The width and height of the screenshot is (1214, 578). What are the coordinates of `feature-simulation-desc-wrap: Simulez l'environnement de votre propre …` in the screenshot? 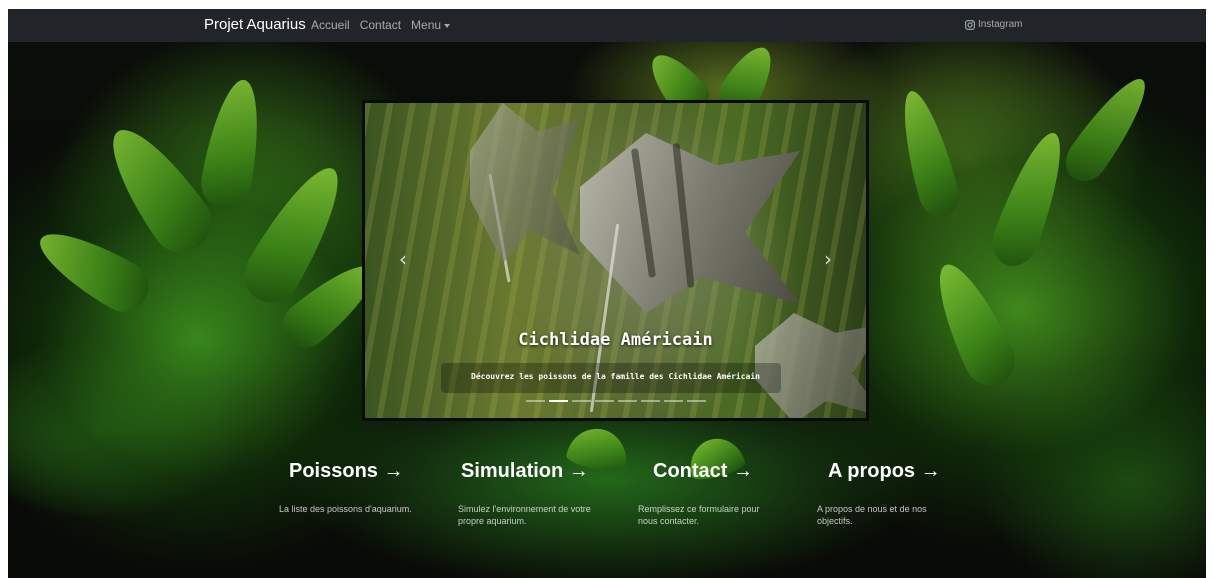 It's located at (528, 510).